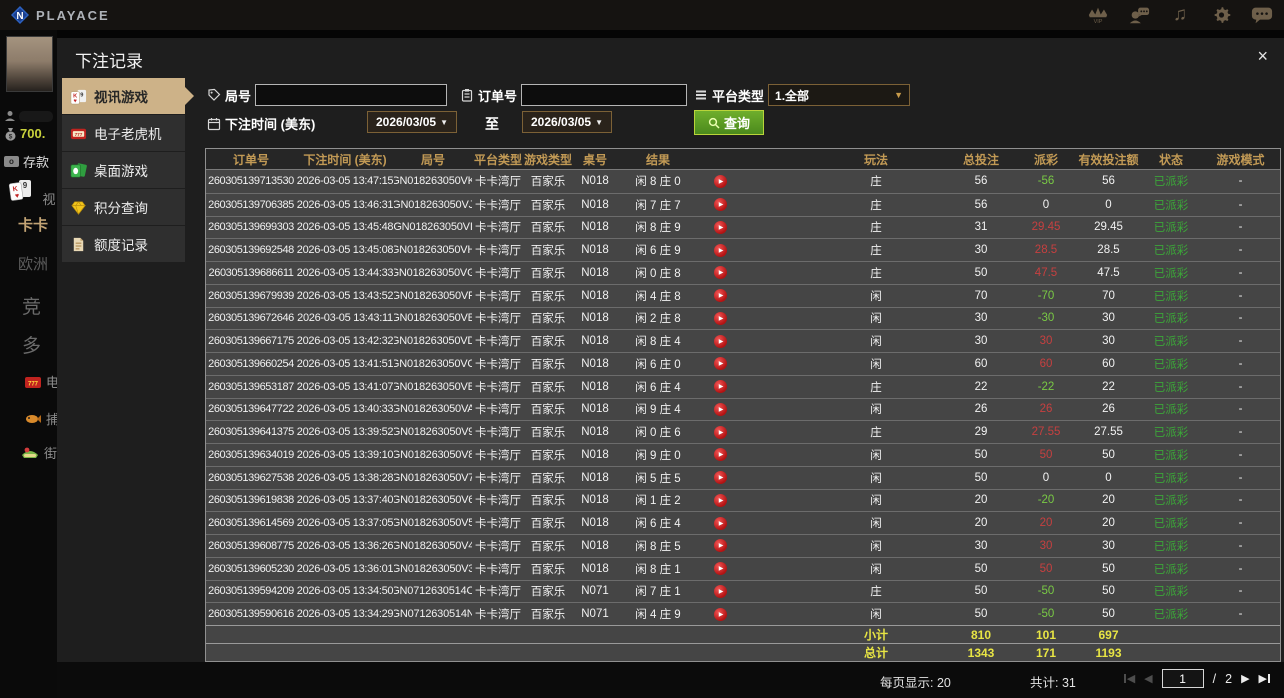  What do you see at coordinates (60, 15) in the screenshot?
I see `brand-logo: N PLAYACE` at bounding box center [60, 15].